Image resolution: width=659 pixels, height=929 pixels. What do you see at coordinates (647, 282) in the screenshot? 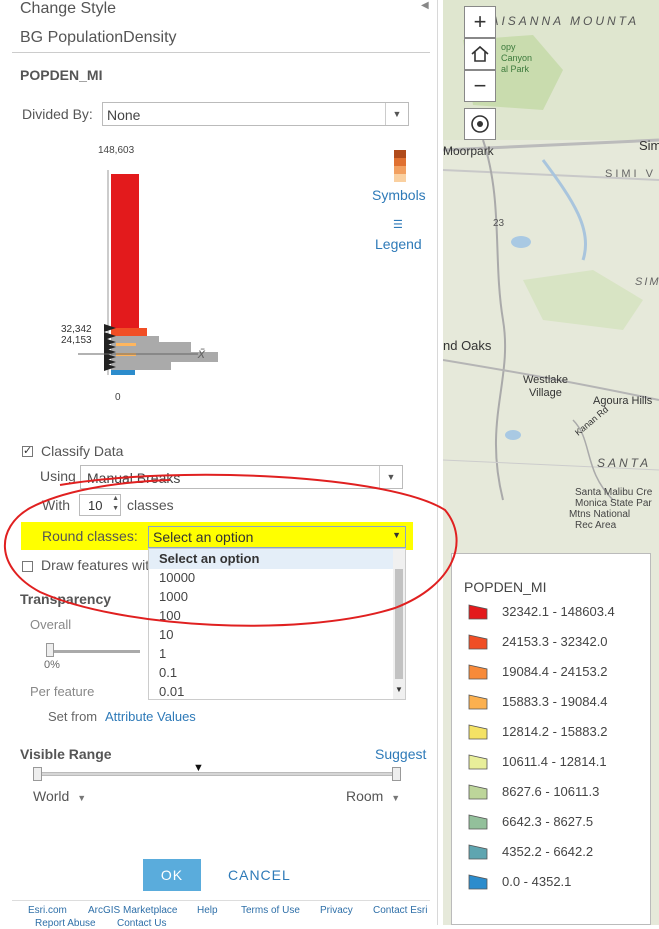
I see `map-label-simi-hills: SIM` at bounding box center [647, 282].